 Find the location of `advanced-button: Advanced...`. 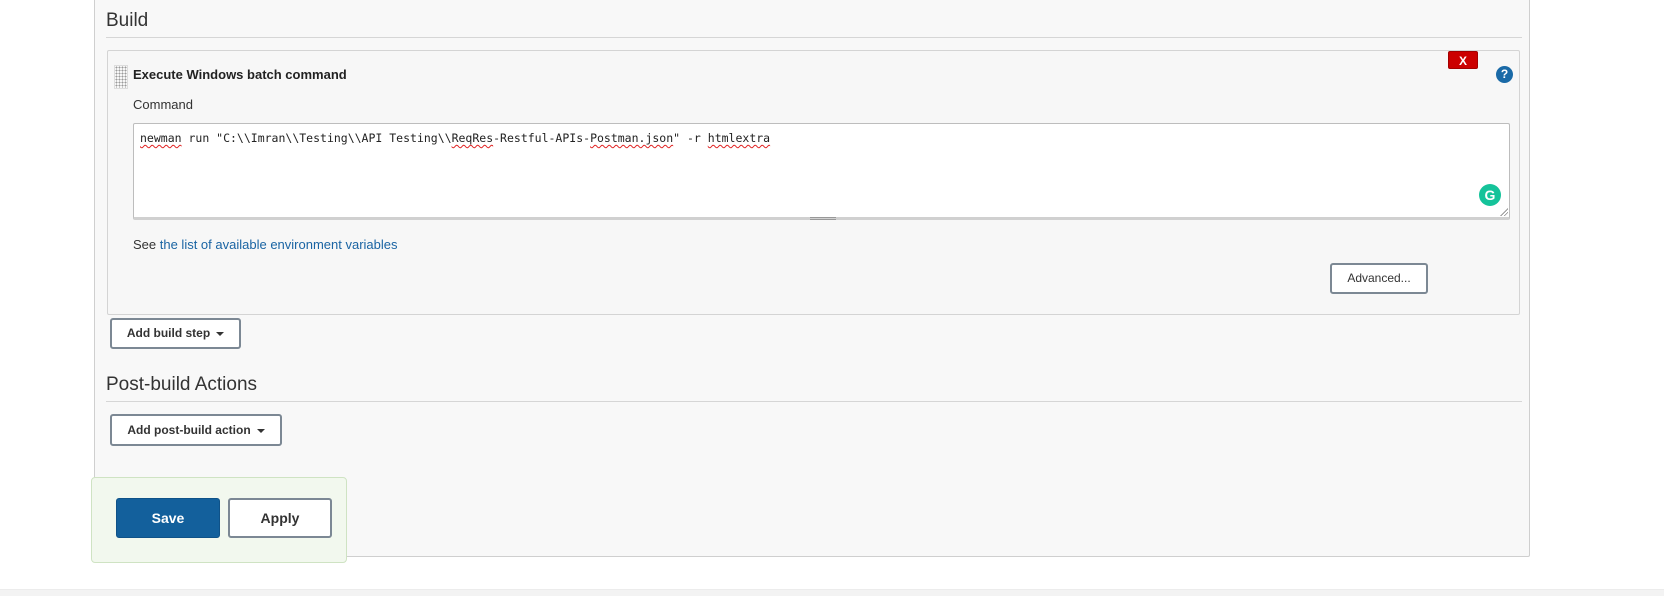

advanced-button: Advanced... is located at coordinates (1379, 278).